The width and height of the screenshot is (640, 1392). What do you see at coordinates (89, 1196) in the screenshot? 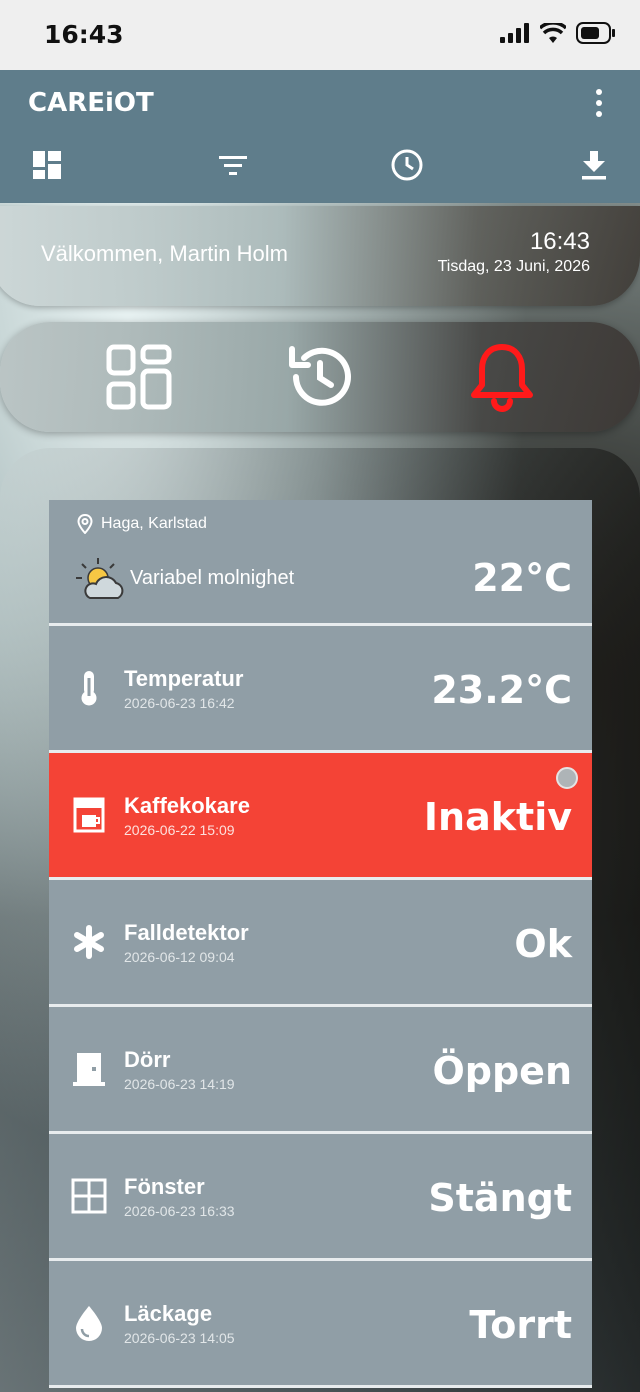
I see `window-icon` at bounding box center [89, 1196].